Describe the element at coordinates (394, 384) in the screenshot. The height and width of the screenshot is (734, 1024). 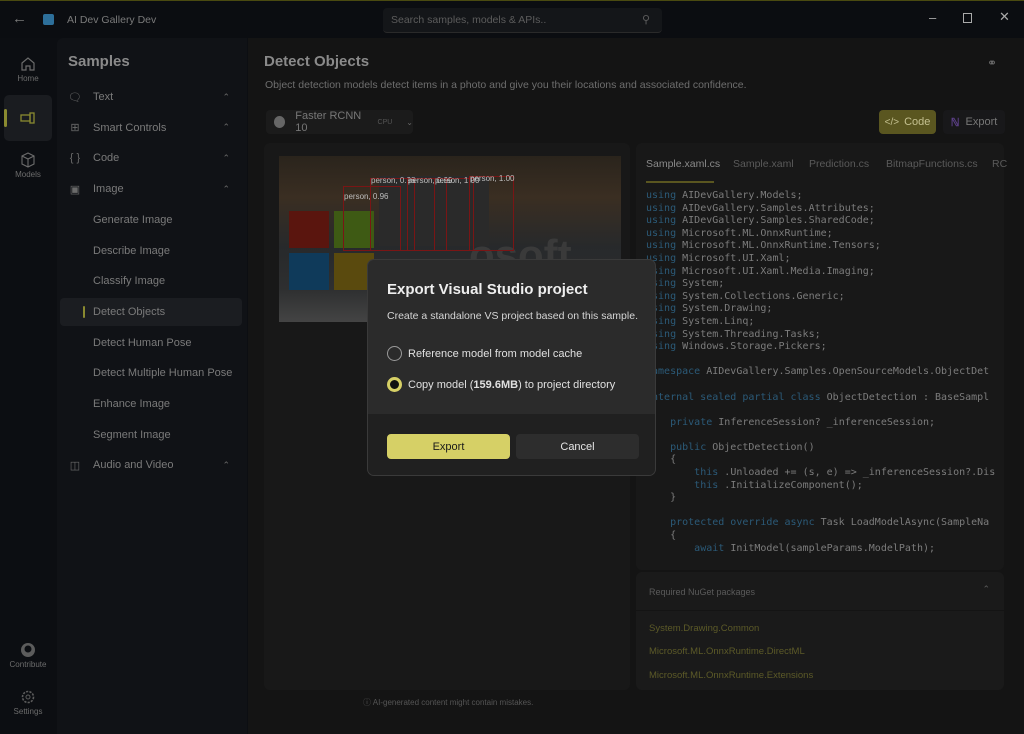
I see `radio-button-selected` at that location.